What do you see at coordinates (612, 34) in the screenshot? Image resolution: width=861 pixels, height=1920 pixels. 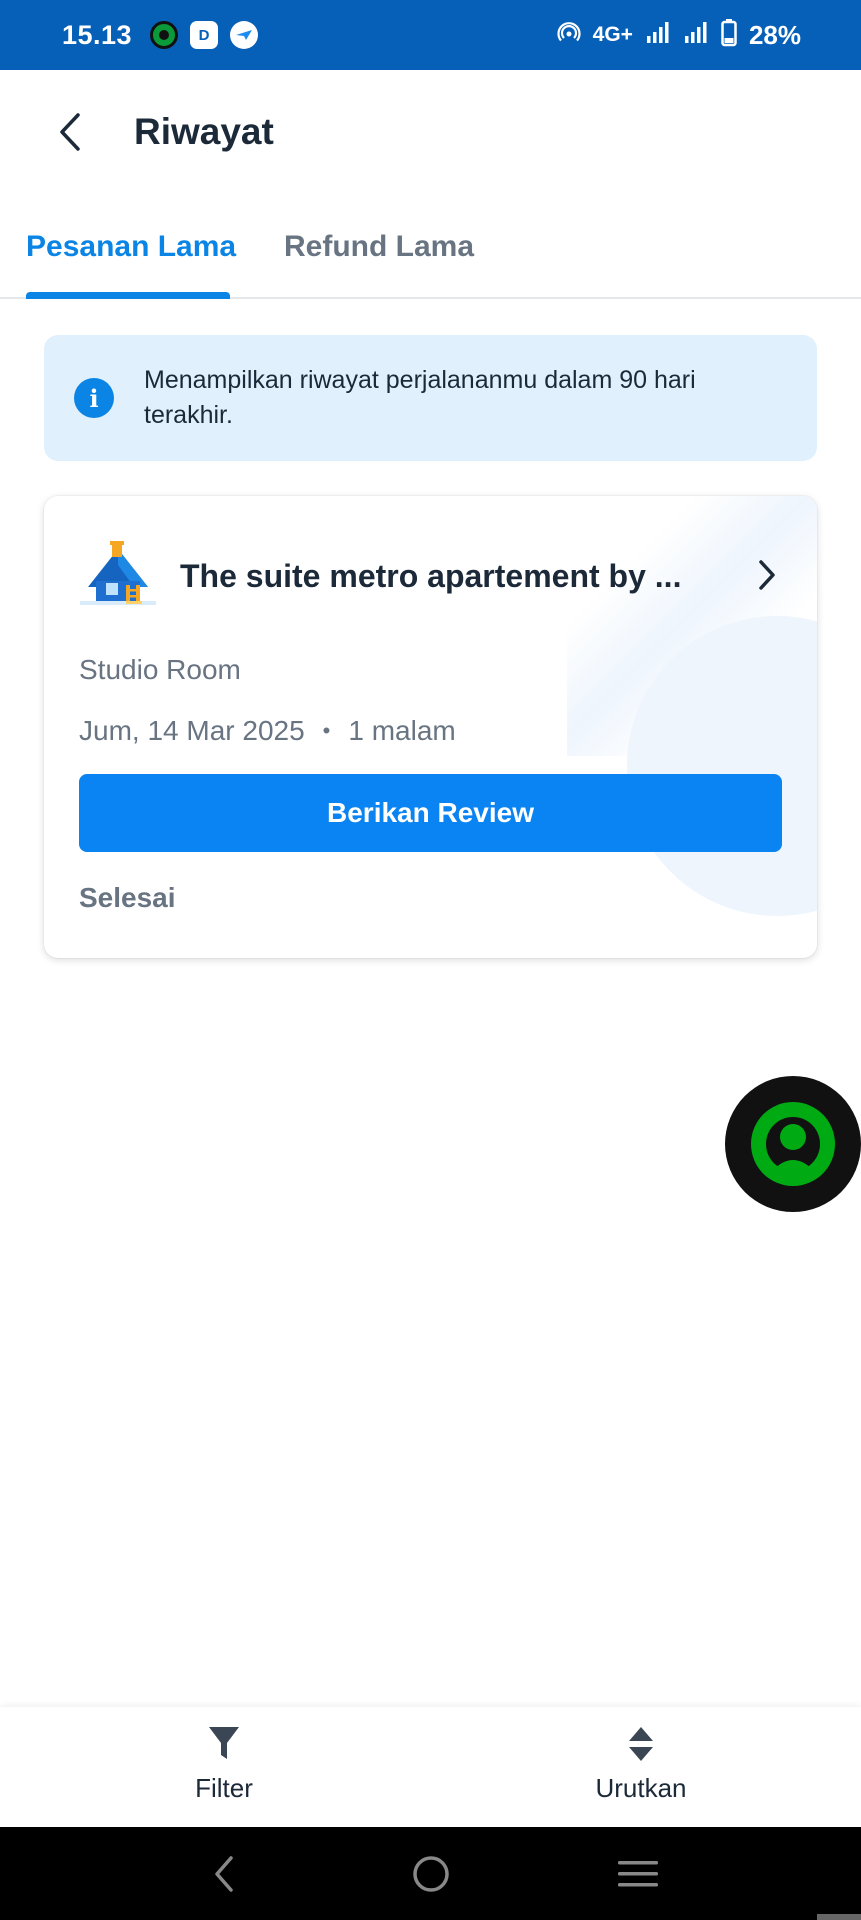 I see `network-type: 4G+` at bounding box center [612, 34].